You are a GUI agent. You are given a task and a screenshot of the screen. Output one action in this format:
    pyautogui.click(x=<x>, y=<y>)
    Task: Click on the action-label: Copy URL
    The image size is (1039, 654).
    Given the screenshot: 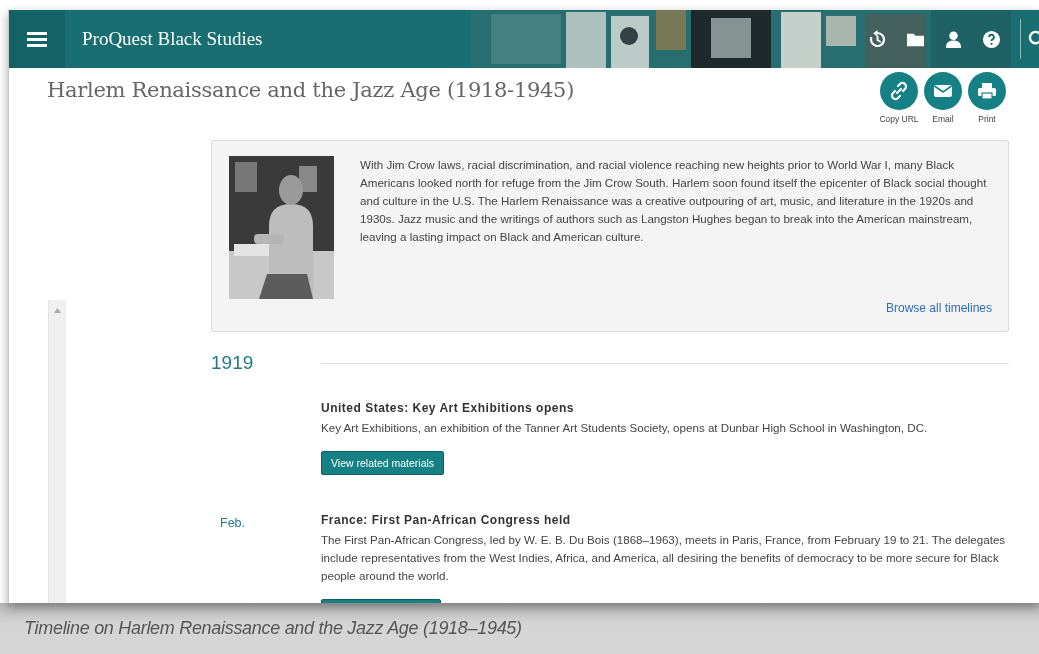 What is the action you would take?
    pyautogui.click(x=899, y=119)
    